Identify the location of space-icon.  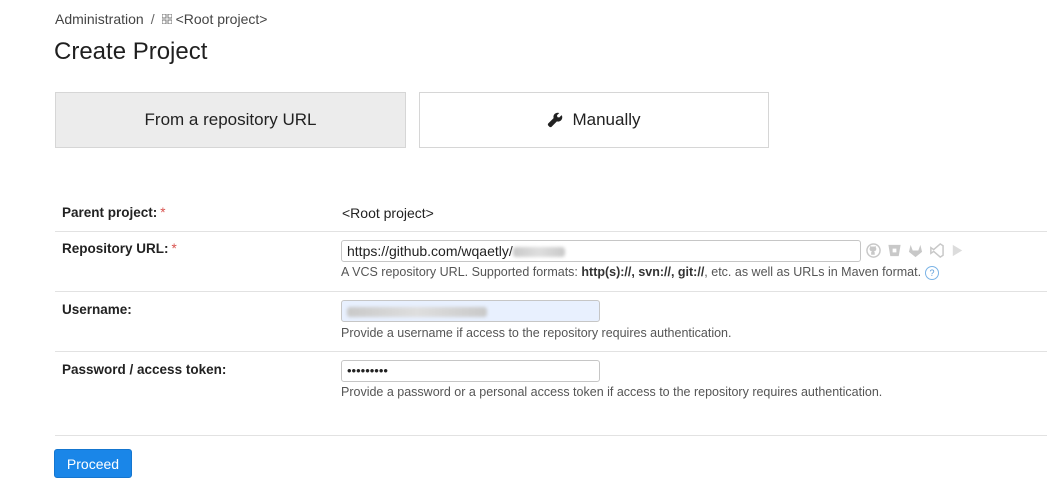
(957, 250).